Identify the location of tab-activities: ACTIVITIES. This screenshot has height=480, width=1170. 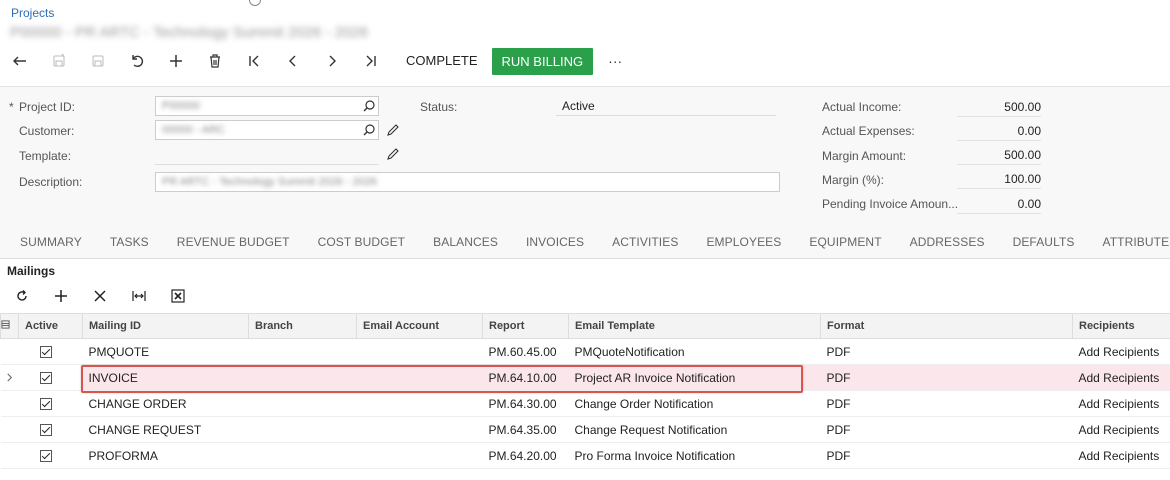
(645, 242).